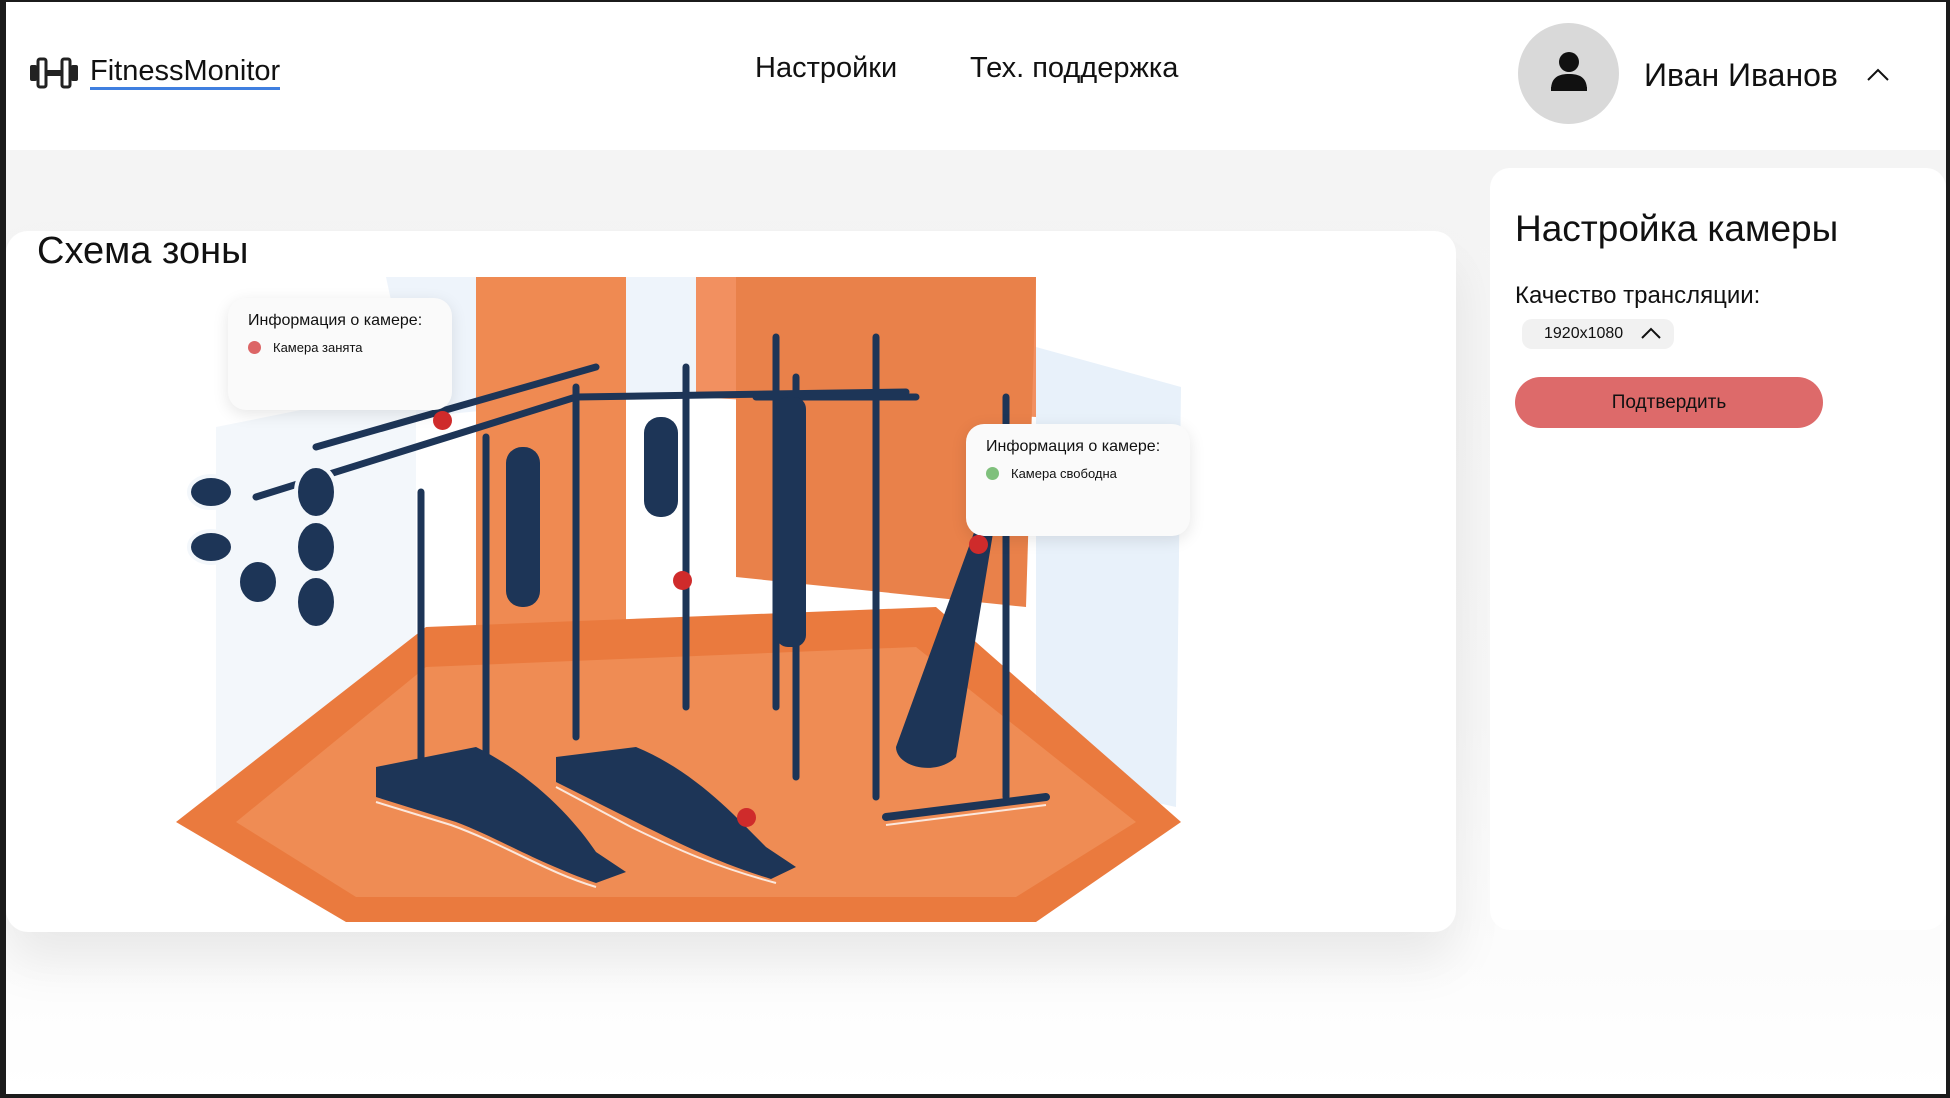 This screenshot has height=1098, width=1950. What do you see at coordinates (1638, 295) in the screenshot?
I see `quality-label: Качество трансляции:` at bounding box center [1638, 295].